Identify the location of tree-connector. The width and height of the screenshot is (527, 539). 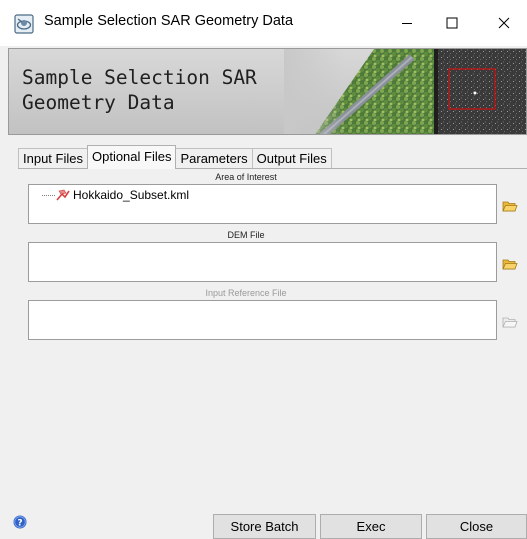
(48, 195).